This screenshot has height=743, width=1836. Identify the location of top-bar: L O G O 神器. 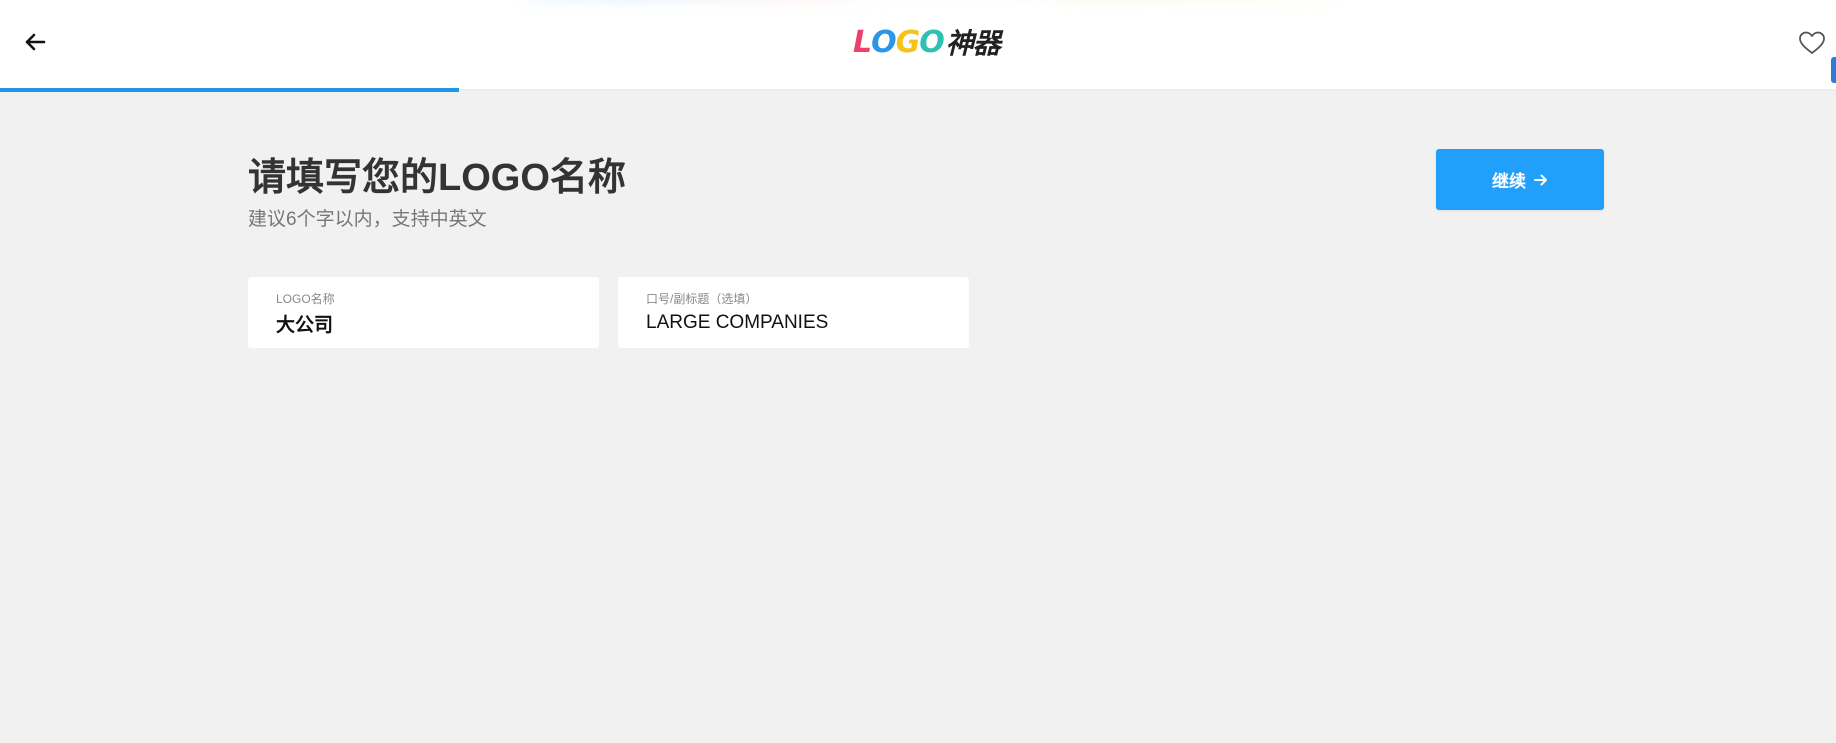
(918, 44).